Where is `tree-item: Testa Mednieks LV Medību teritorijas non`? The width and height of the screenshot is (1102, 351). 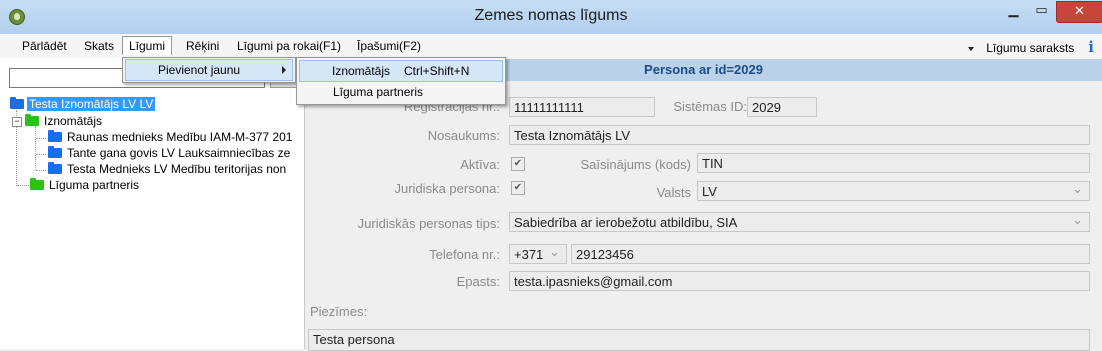 tree-item: Testa Mednieks LV Medību teritorijas non is located at coordinates (168, 169).